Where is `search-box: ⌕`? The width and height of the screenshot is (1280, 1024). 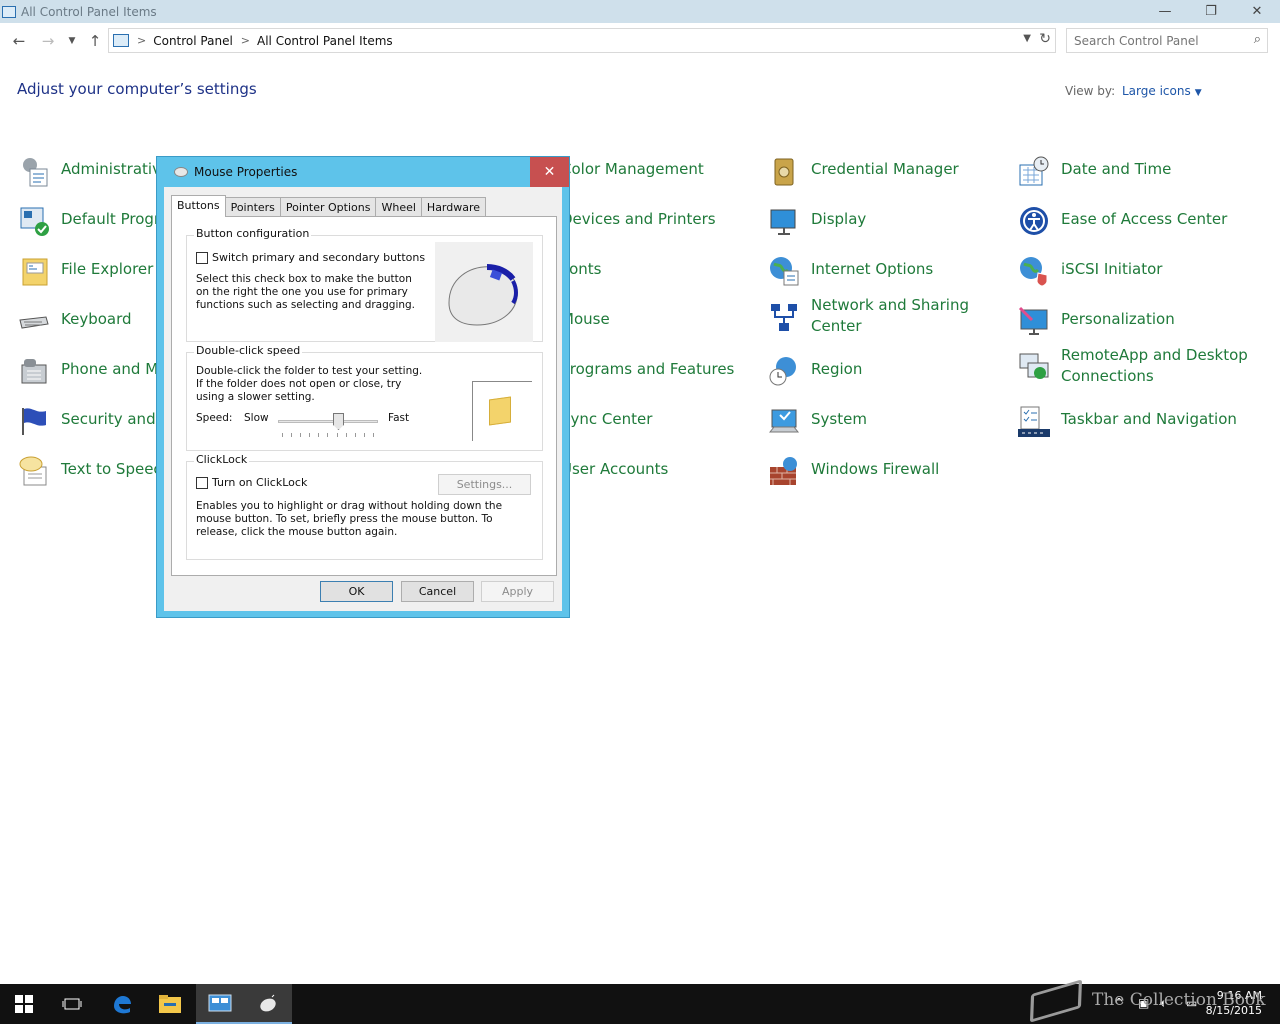
search-box: ⌕ is located at coordinates (1167, 40).